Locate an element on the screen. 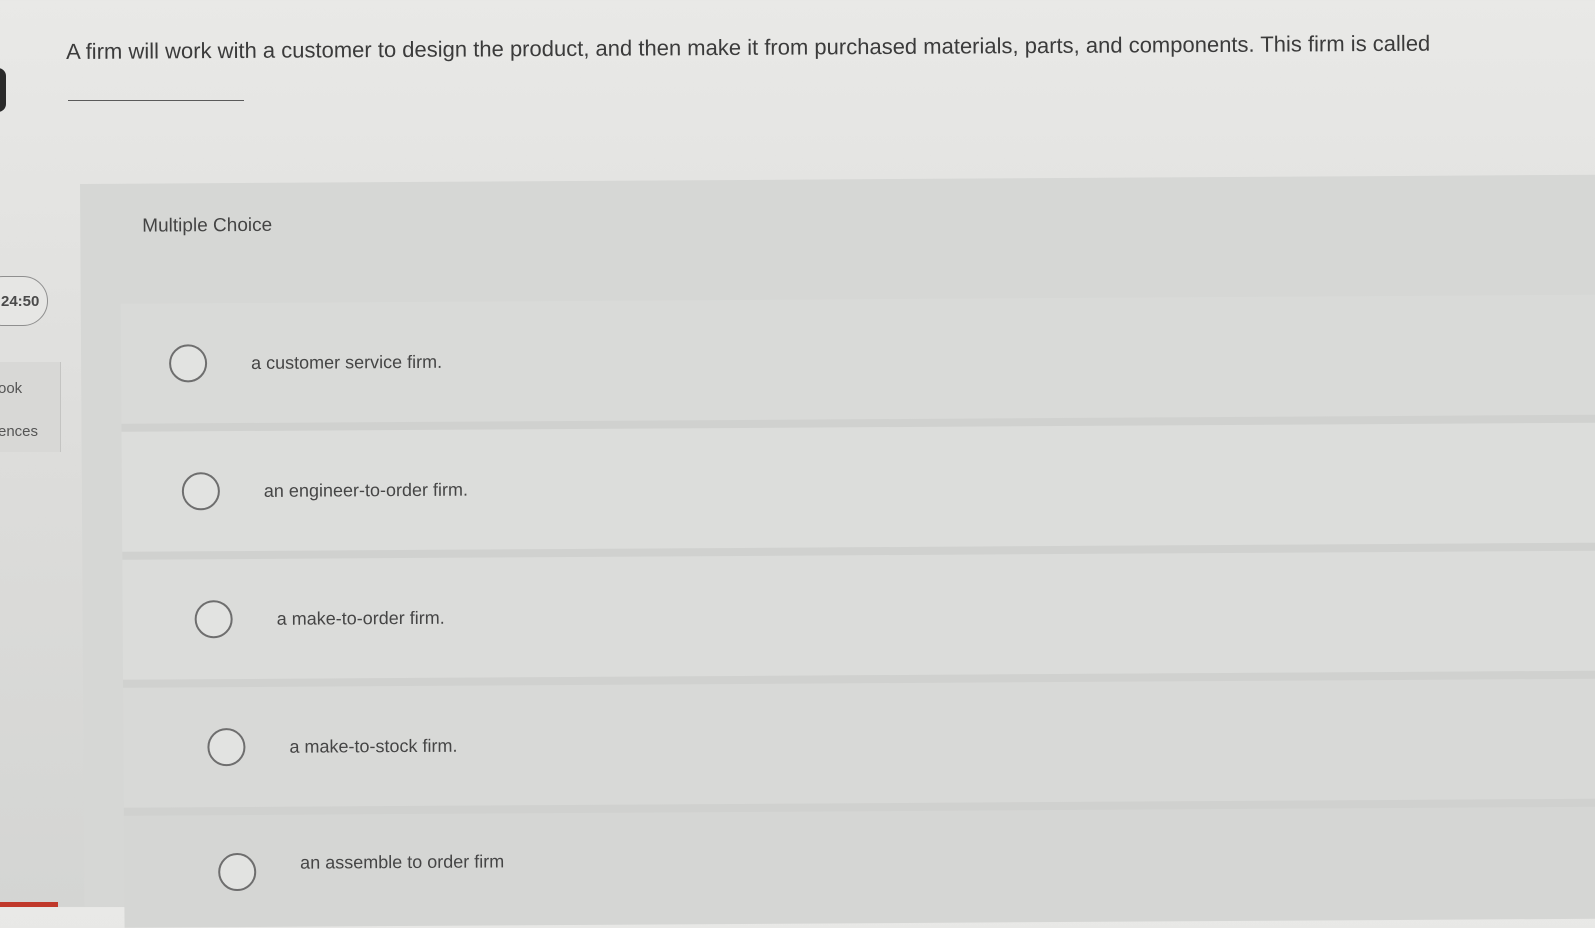 This screenshot has width=1595, height=928. option-assemble-to-order: an assemble to order firm is located at coordinates (859, 863).